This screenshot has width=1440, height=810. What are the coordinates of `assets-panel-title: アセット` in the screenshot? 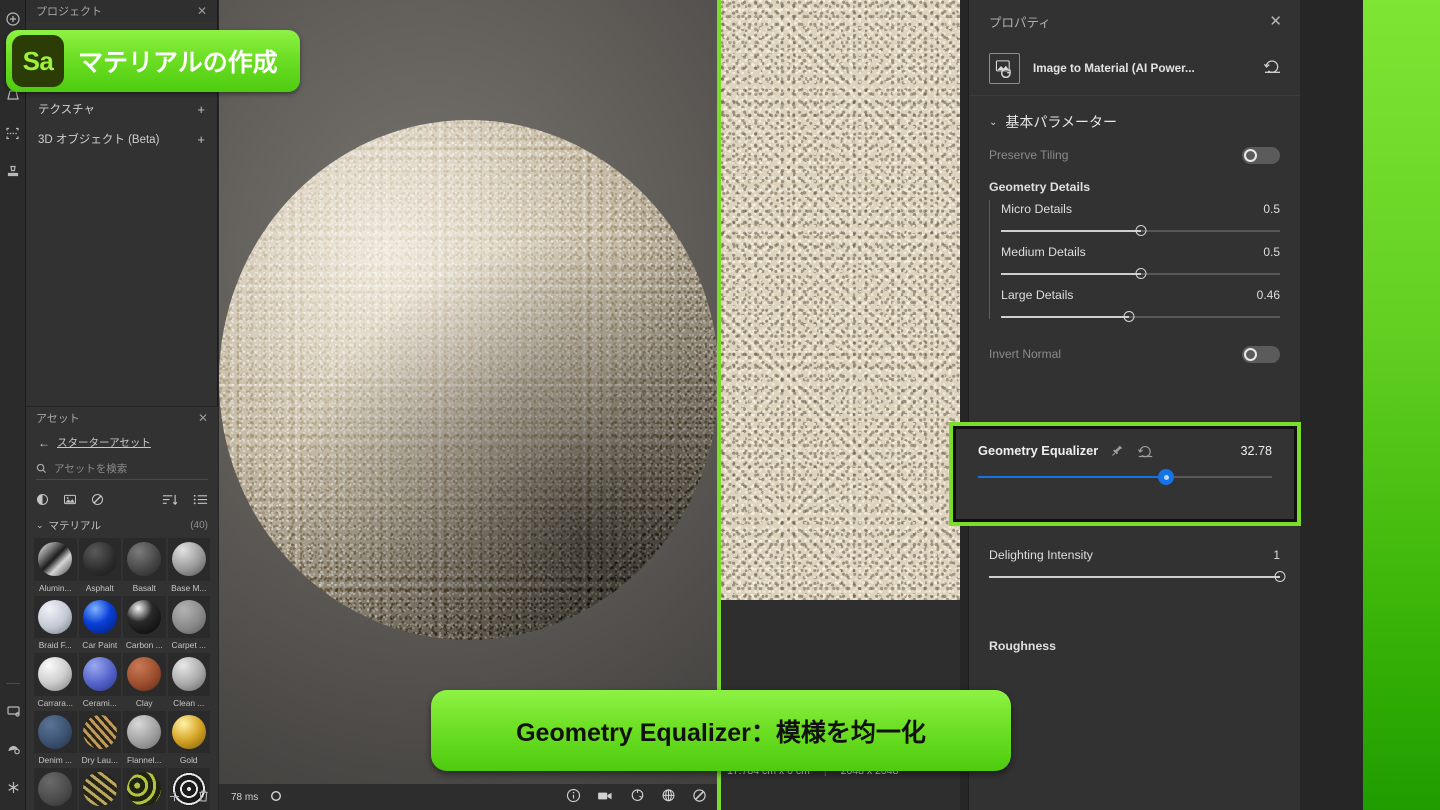 It's located at (58, 419).